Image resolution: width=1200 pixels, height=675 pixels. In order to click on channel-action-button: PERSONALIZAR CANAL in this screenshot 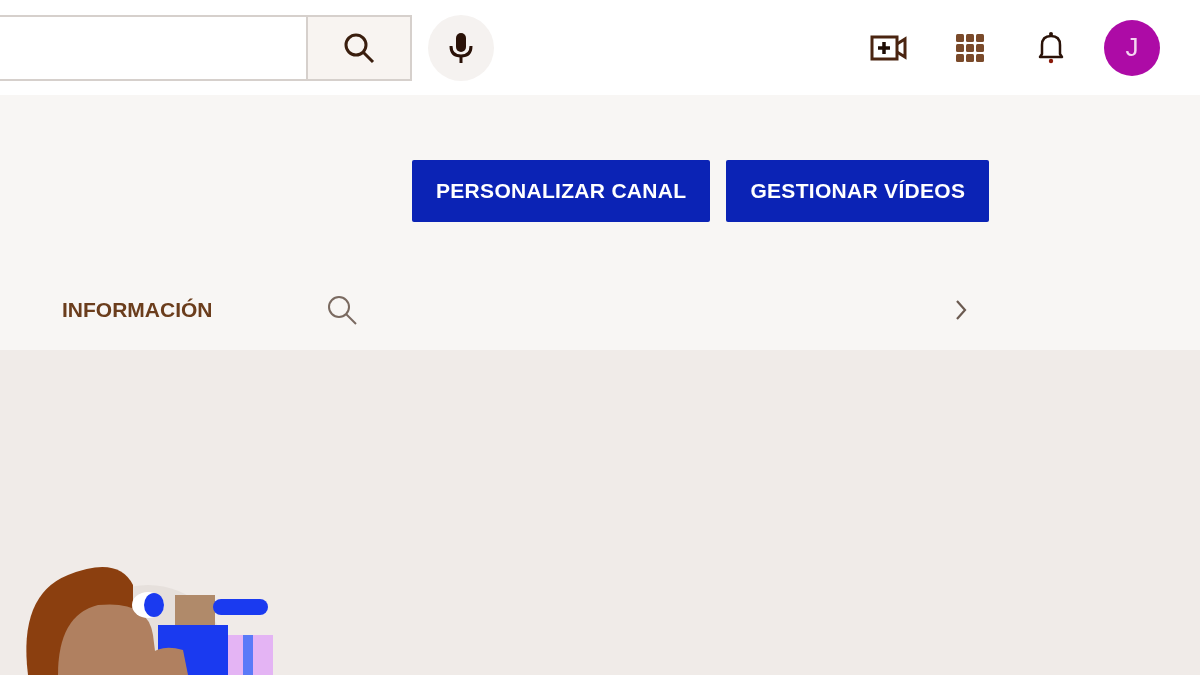, I will do `click(561, 191)`.